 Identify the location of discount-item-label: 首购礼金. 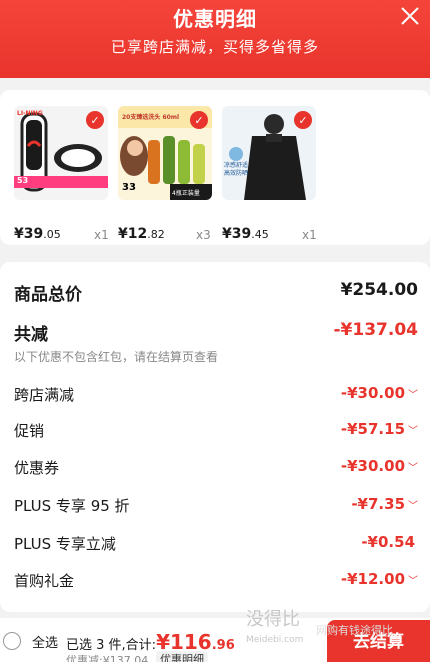
(44, 581).